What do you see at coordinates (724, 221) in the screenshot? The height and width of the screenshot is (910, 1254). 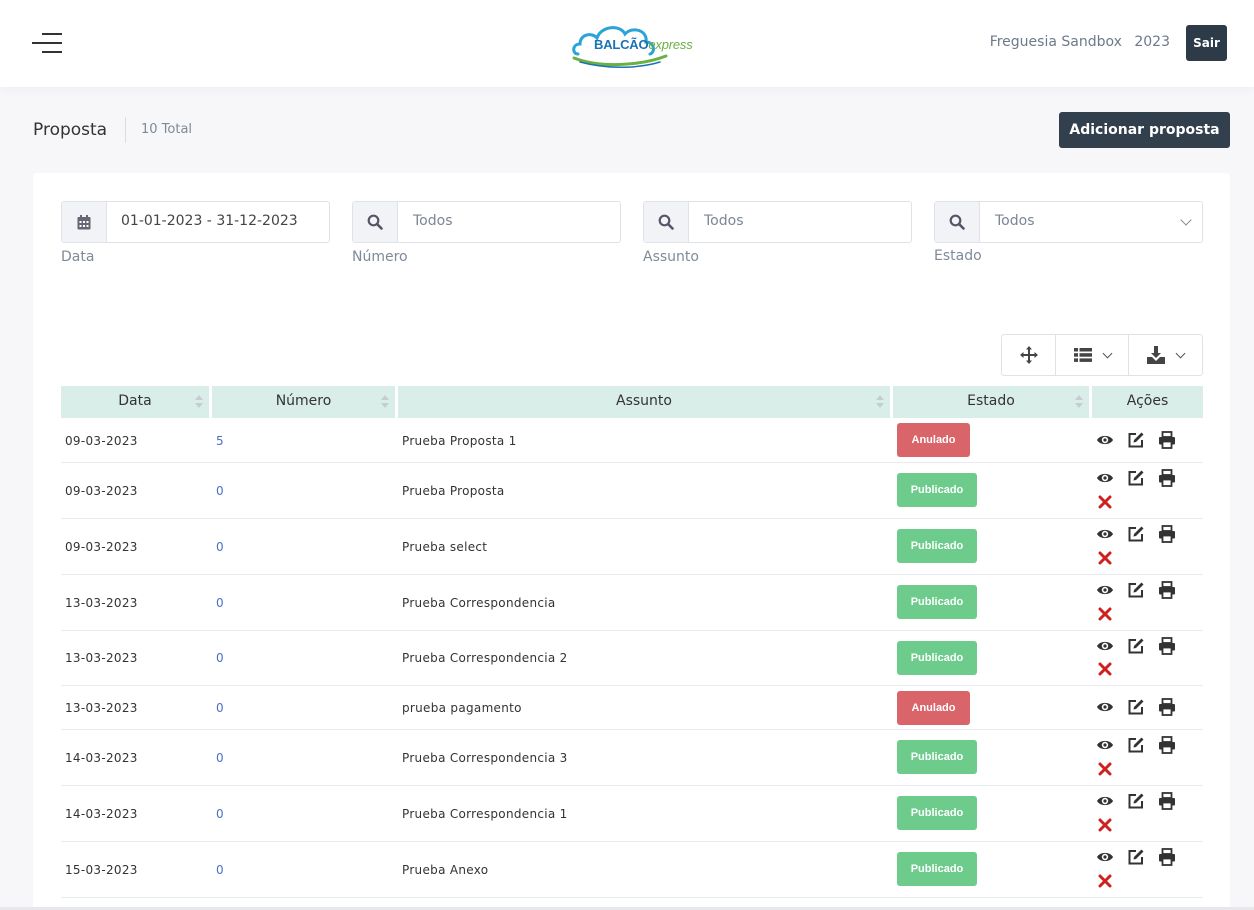 I see `assunto-placeholder: Todos` at bounding box center [724, 221].